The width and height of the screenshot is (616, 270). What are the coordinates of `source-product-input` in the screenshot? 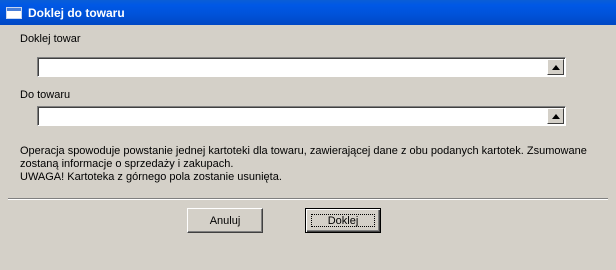 It's located at (292, 67).